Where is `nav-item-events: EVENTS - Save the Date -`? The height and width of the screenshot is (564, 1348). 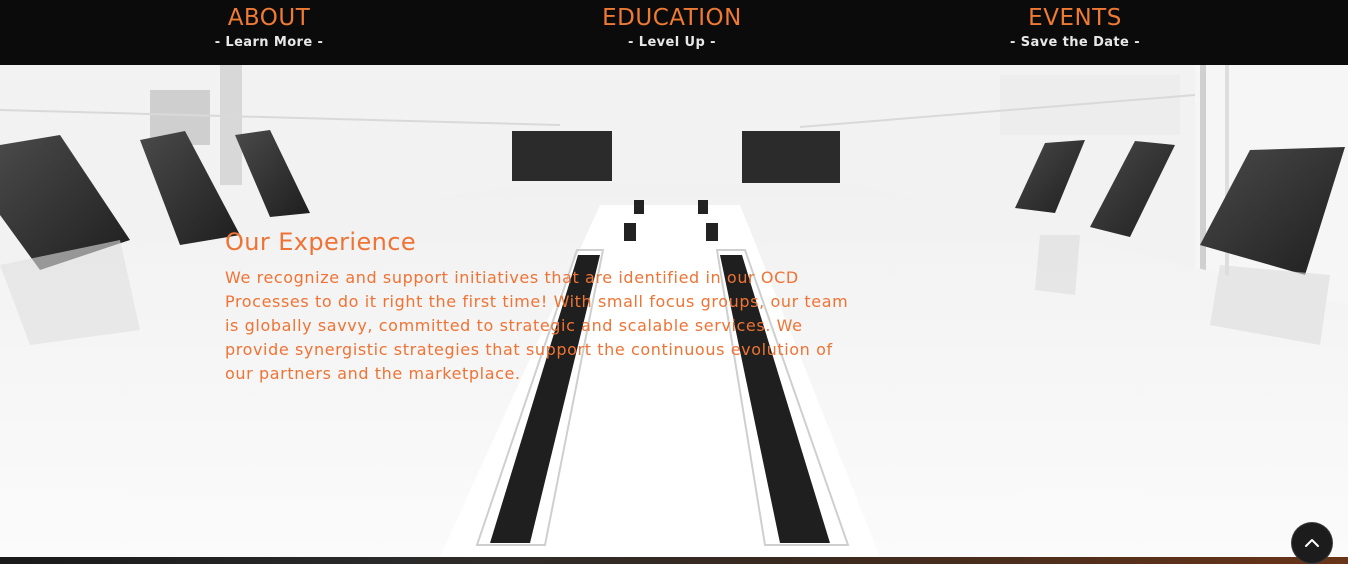 nav-item-events: EVENTS - Save the Date - is located at coordinates (1075, 25).